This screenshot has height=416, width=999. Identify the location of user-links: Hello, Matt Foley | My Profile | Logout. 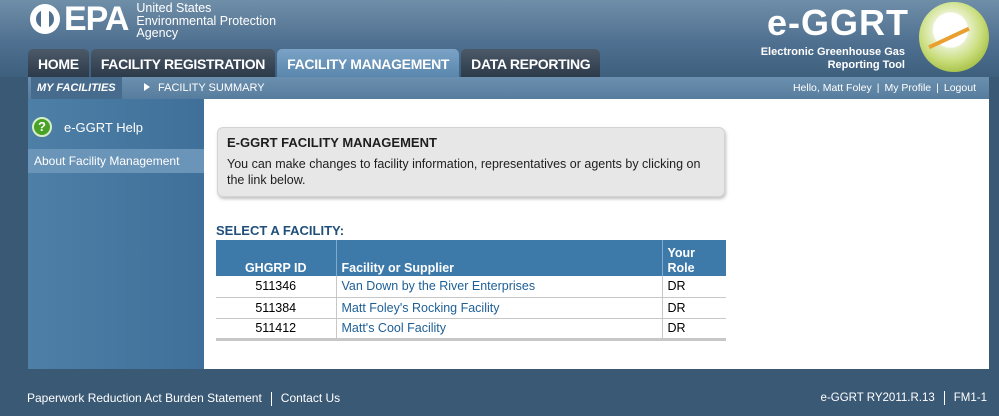
(884, 88).